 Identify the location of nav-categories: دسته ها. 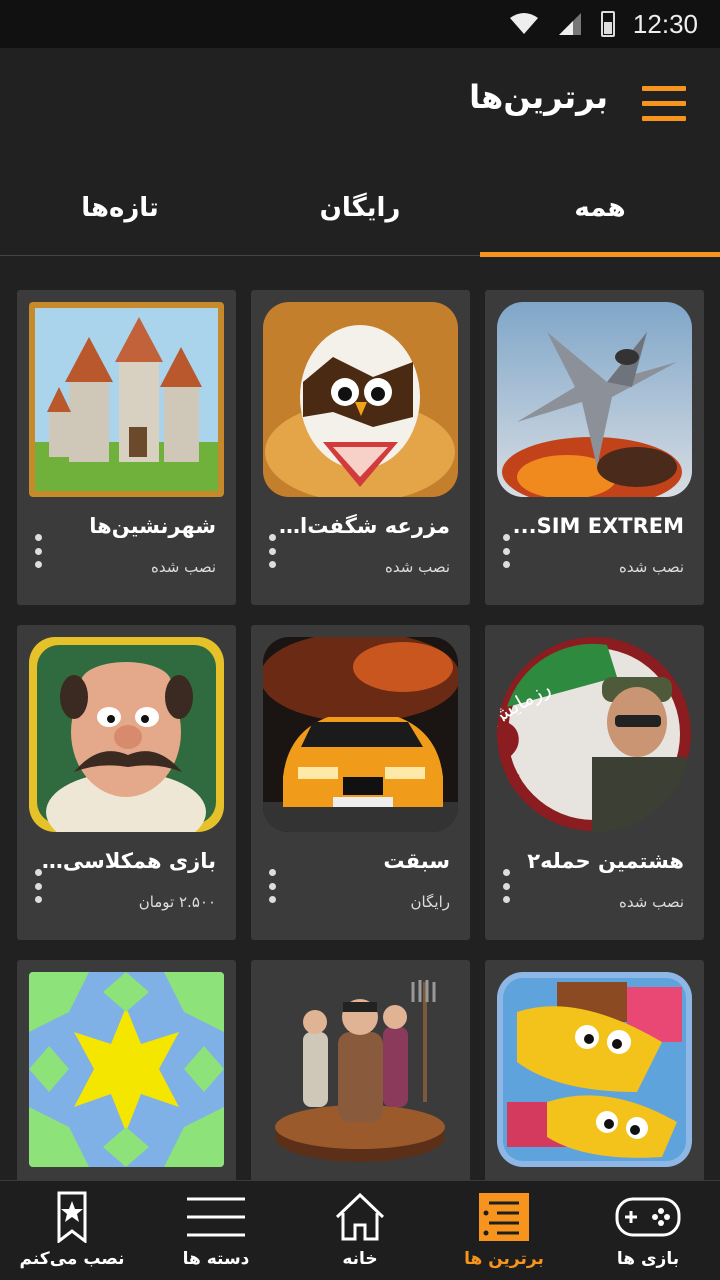
(216, 1230).